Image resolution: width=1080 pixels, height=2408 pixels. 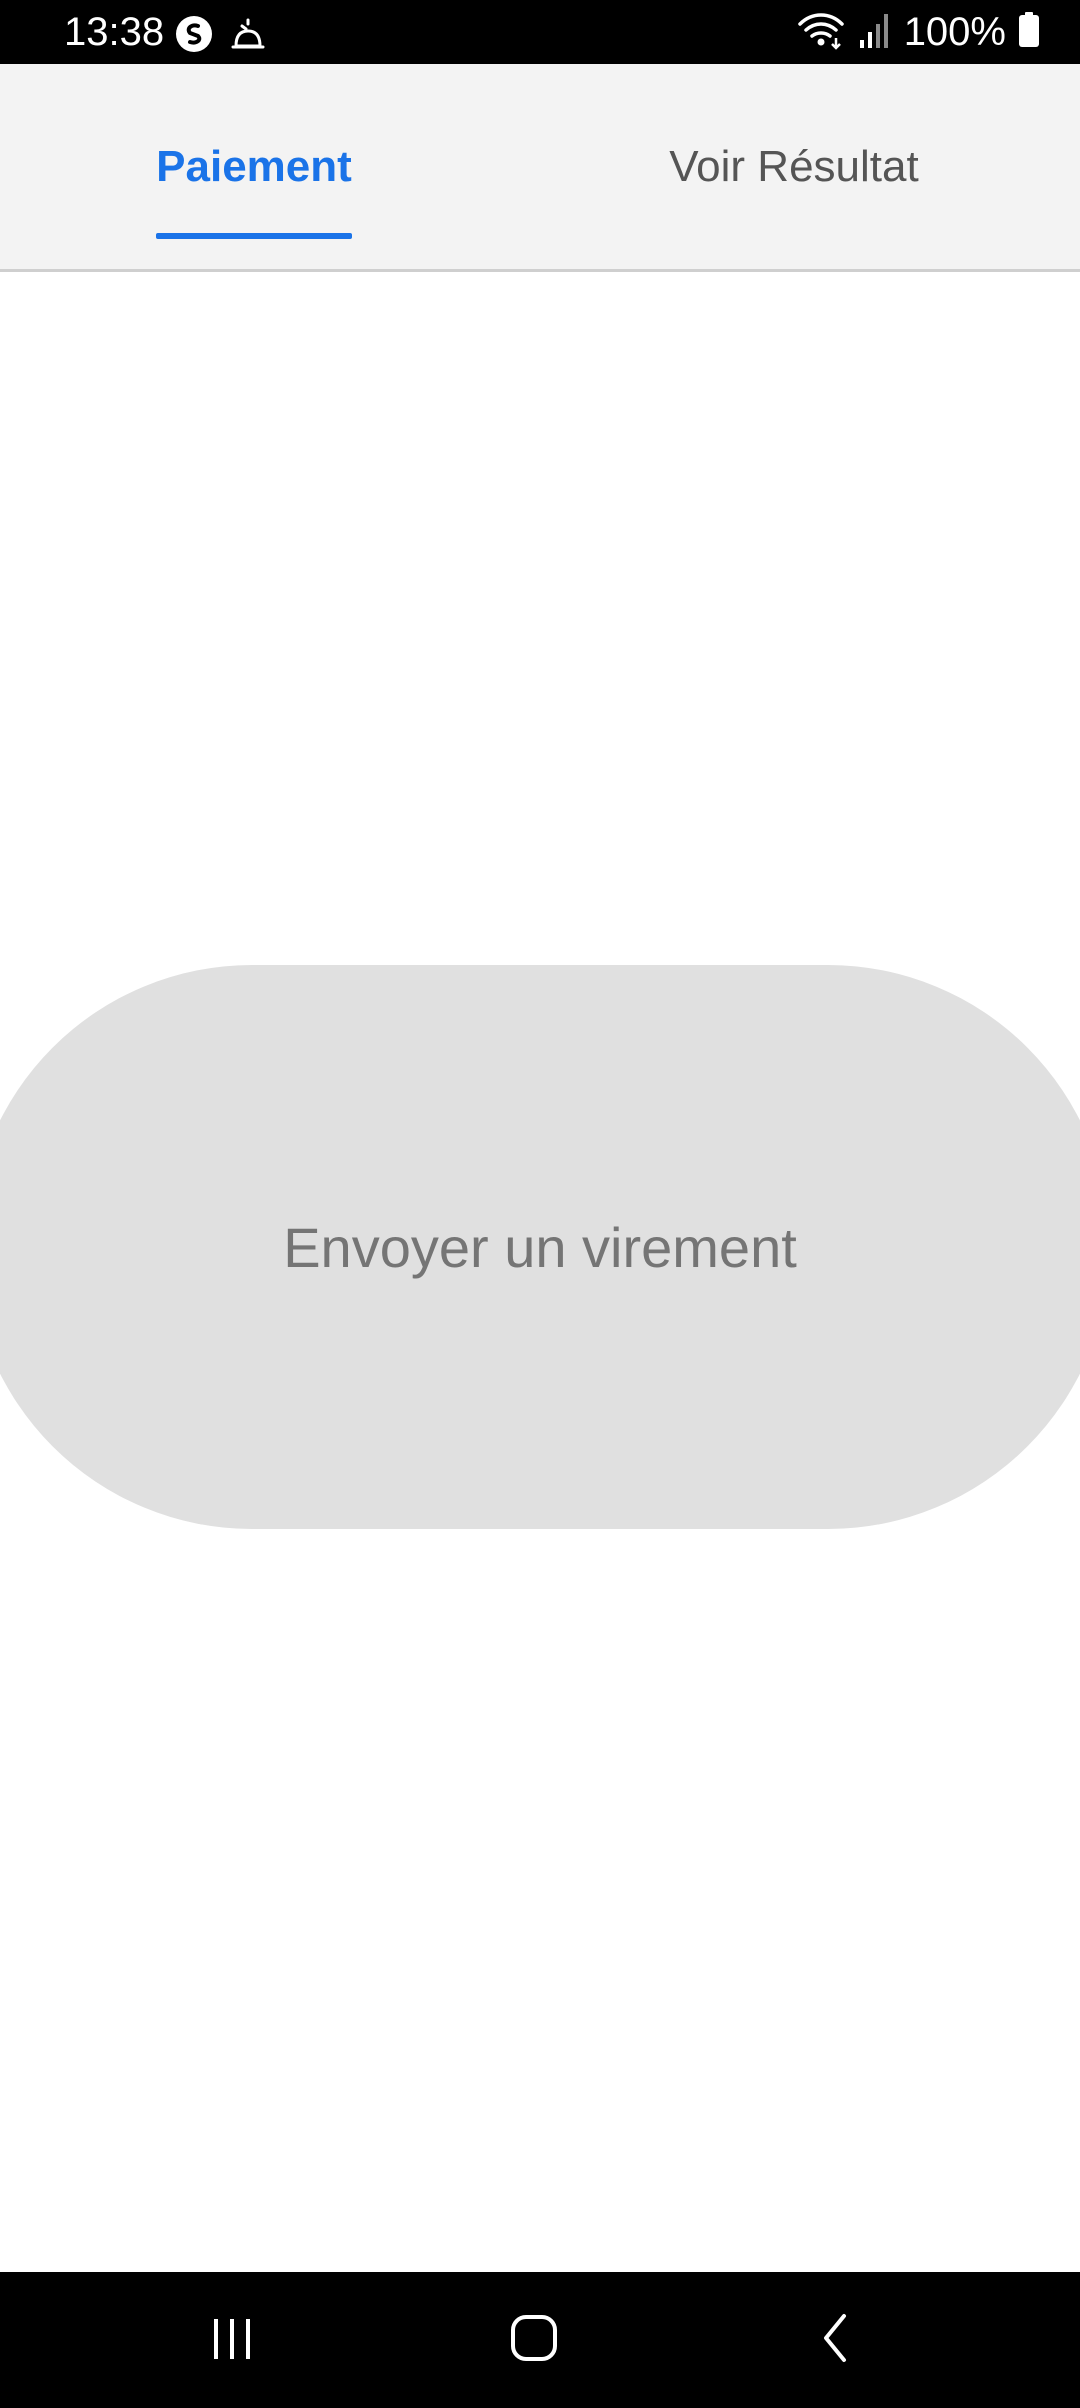 I want to click on tab-bar: Paiement Voir Résultat, so click(x=540, y=168).